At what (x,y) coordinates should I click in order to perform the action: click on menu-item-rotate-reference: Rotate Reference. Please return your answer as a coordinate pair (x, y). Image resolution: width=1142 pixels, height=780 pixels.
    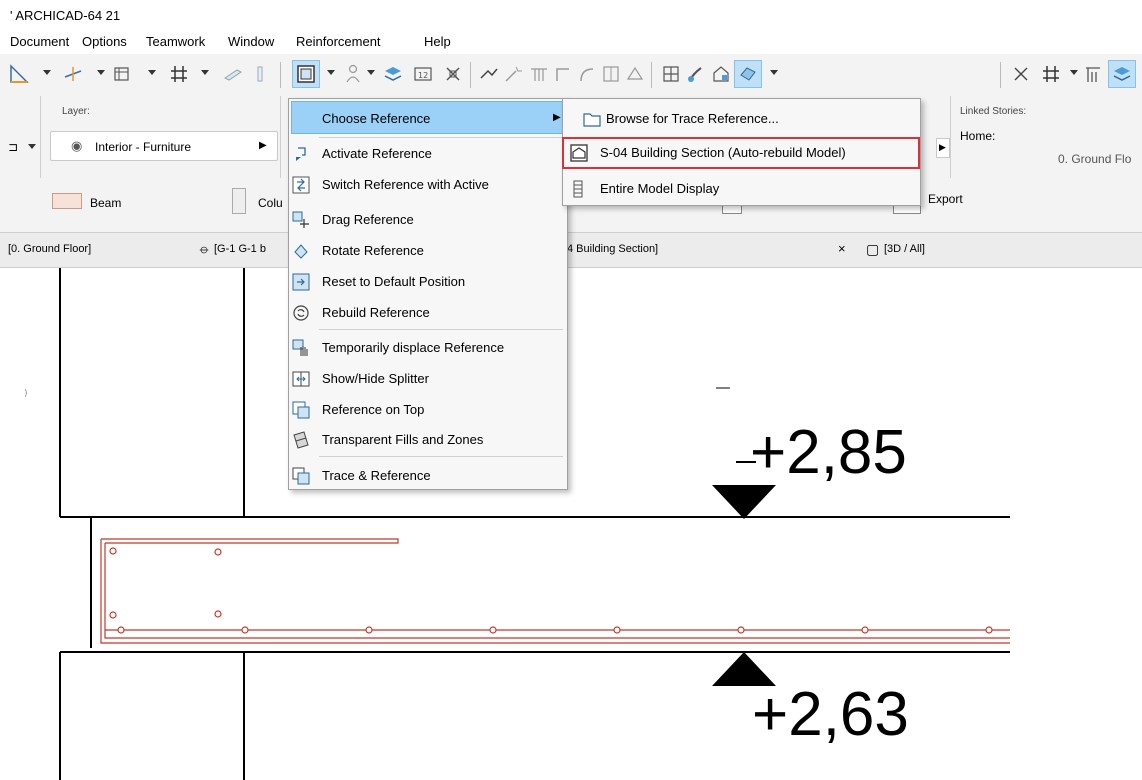
    Looking at the image, I should click on (428, 252).